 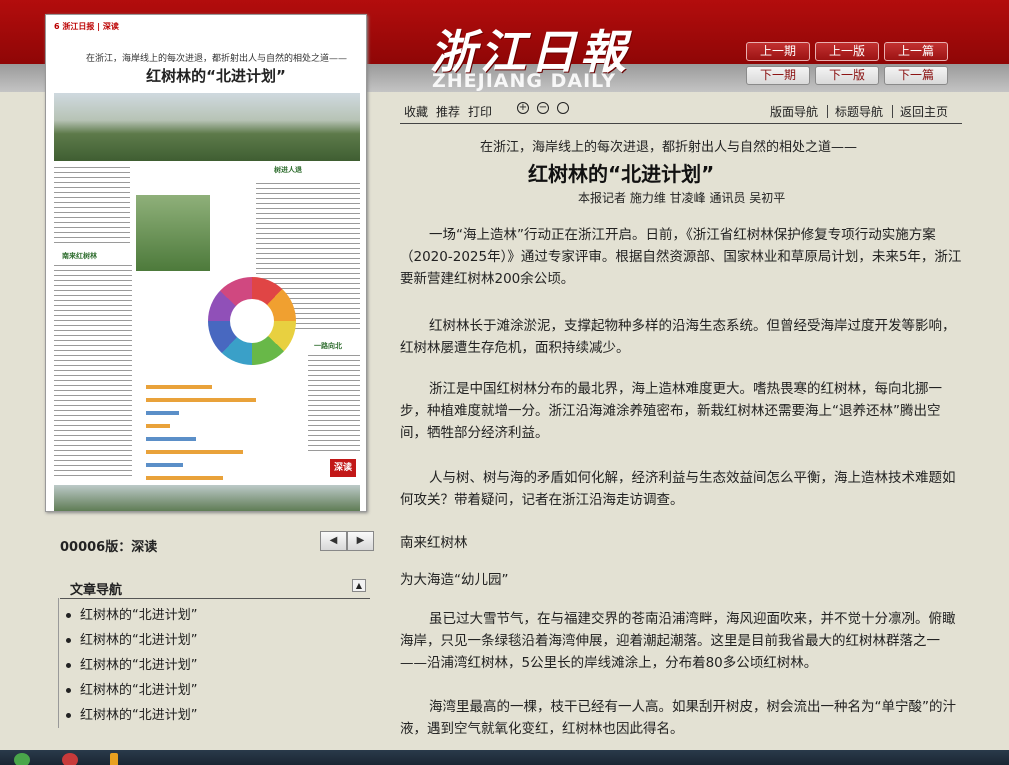 What do you see at coordinates (207, 127) in the screenshot?
I see `thumb-mangrove-photo` at bounding box center [207, 127].